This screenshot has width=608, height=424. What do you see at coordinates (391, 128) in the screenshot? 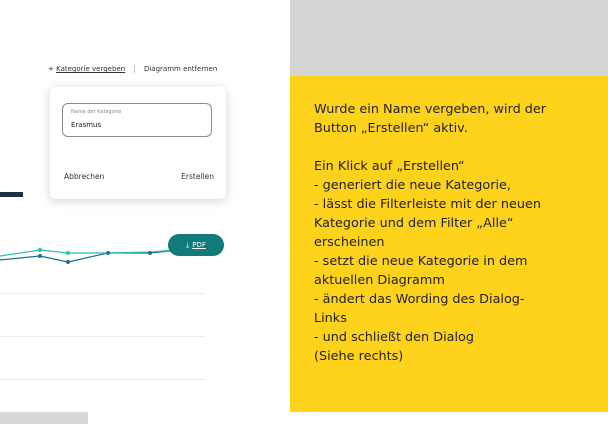
I see `note-line: Button „Erstellen“ aktiv.` at bounding box center [391, 128].